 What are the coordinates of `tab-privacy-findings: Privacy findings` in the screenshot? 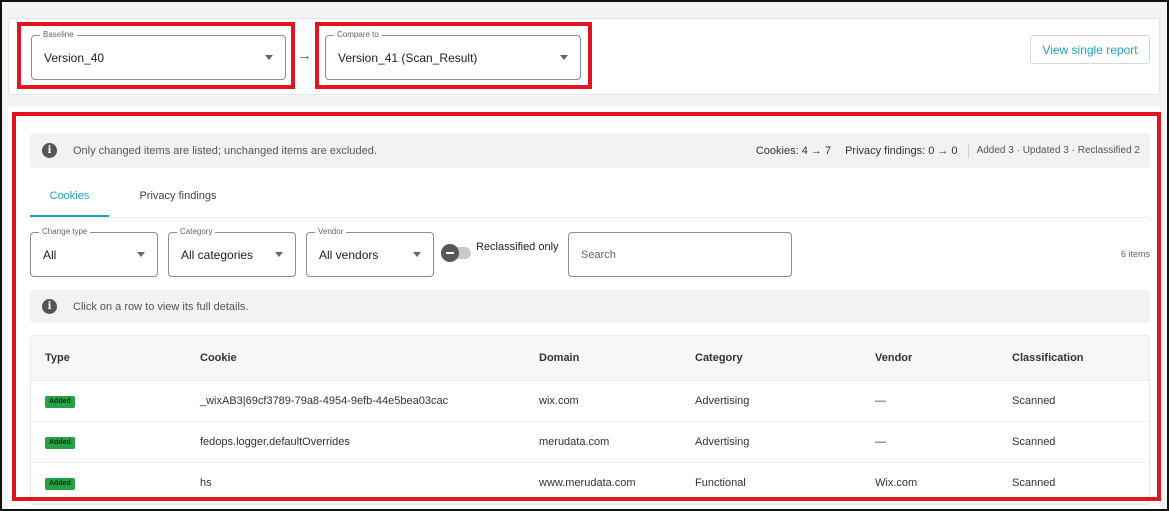 It's located at (178, 199).